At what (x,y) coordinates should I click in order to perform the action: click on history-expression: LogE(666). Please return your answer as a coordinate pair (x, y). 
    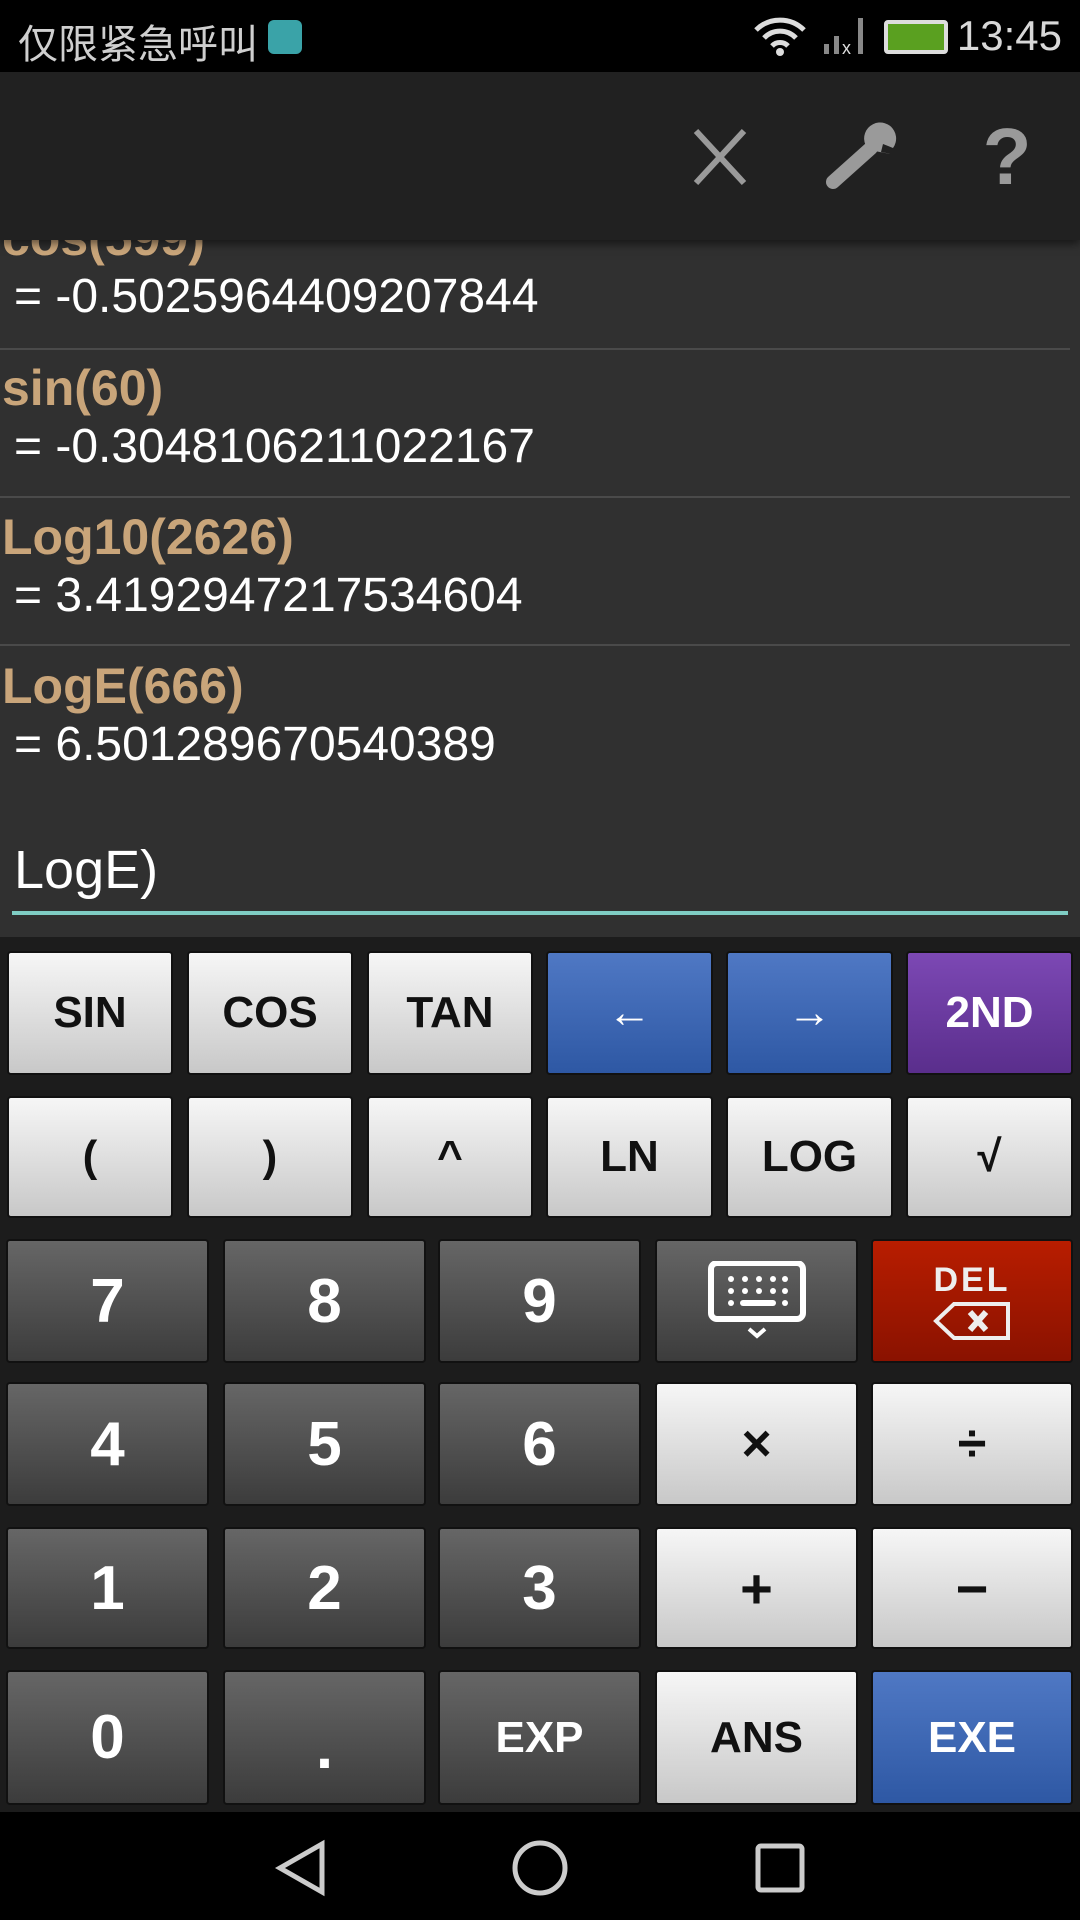
    Looking at the image, I should click on (123, 686).